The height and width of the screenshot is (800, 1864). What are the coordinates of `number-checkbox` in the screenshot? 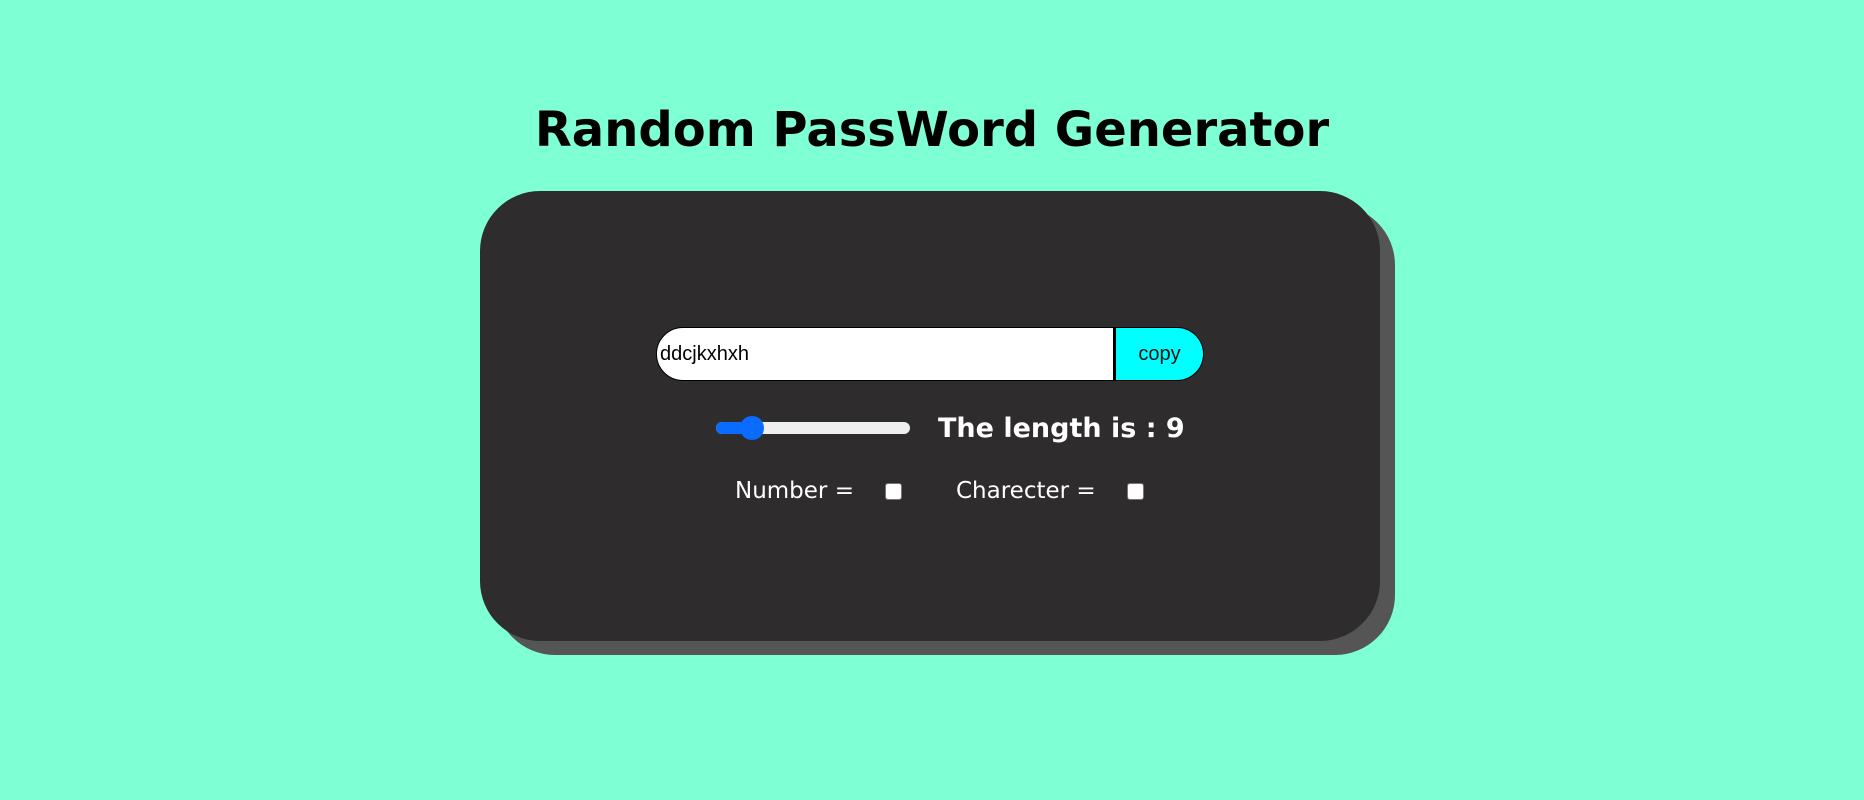 It's located at (893, 491).